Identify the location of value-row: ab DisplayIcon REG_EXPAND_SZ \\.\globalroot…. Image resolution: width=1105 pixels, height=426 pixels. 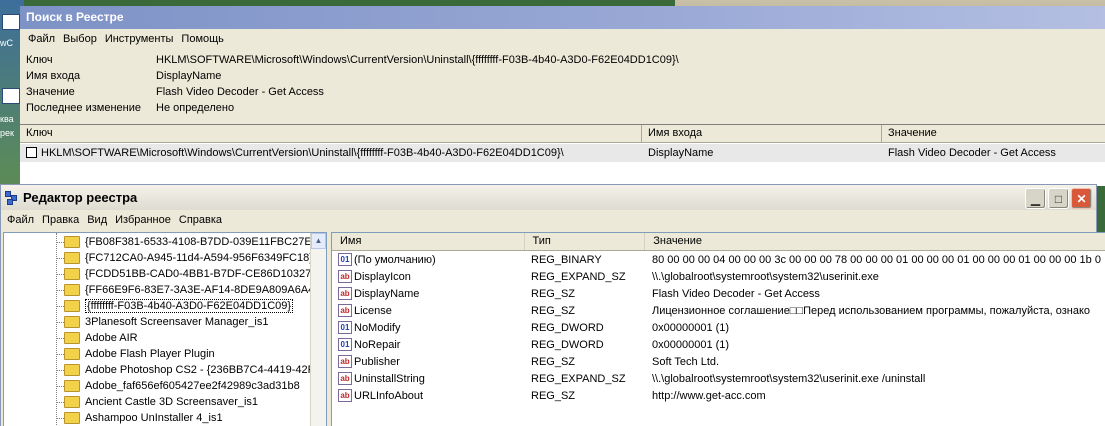
(718, 276).